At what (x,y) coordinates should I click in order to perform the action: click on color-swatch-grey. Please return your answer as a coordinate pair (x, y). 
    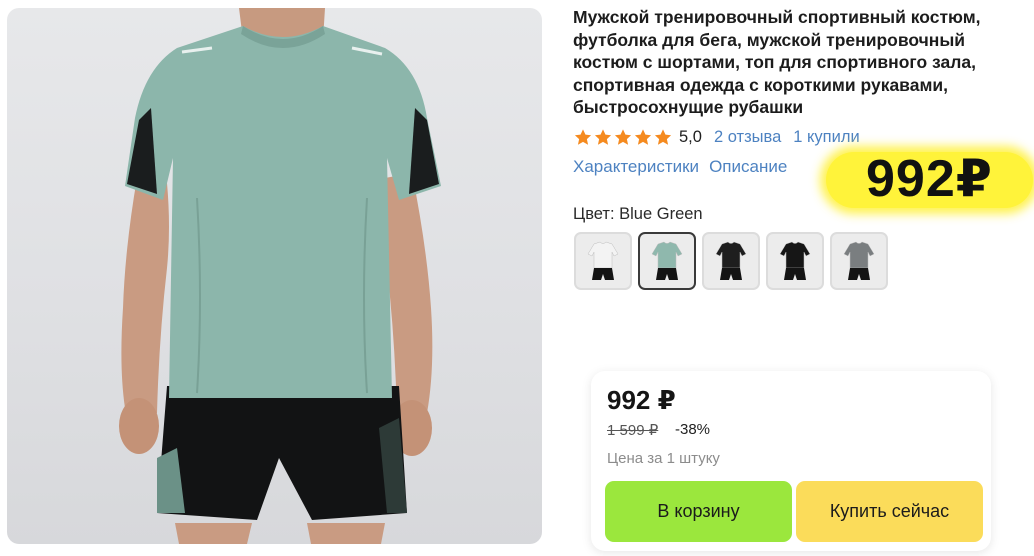
    Looking at the image, I should click on (859, 261).